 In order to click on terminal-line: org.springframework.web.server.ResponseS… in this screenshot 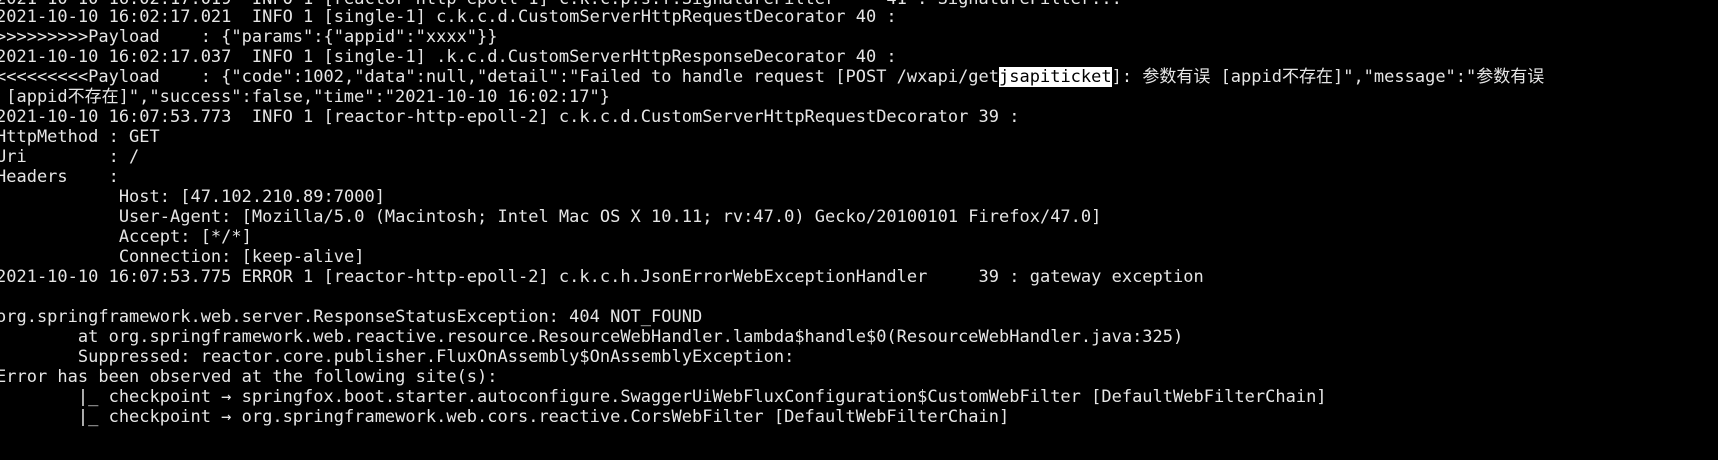, I will do `click(351, 317)`.